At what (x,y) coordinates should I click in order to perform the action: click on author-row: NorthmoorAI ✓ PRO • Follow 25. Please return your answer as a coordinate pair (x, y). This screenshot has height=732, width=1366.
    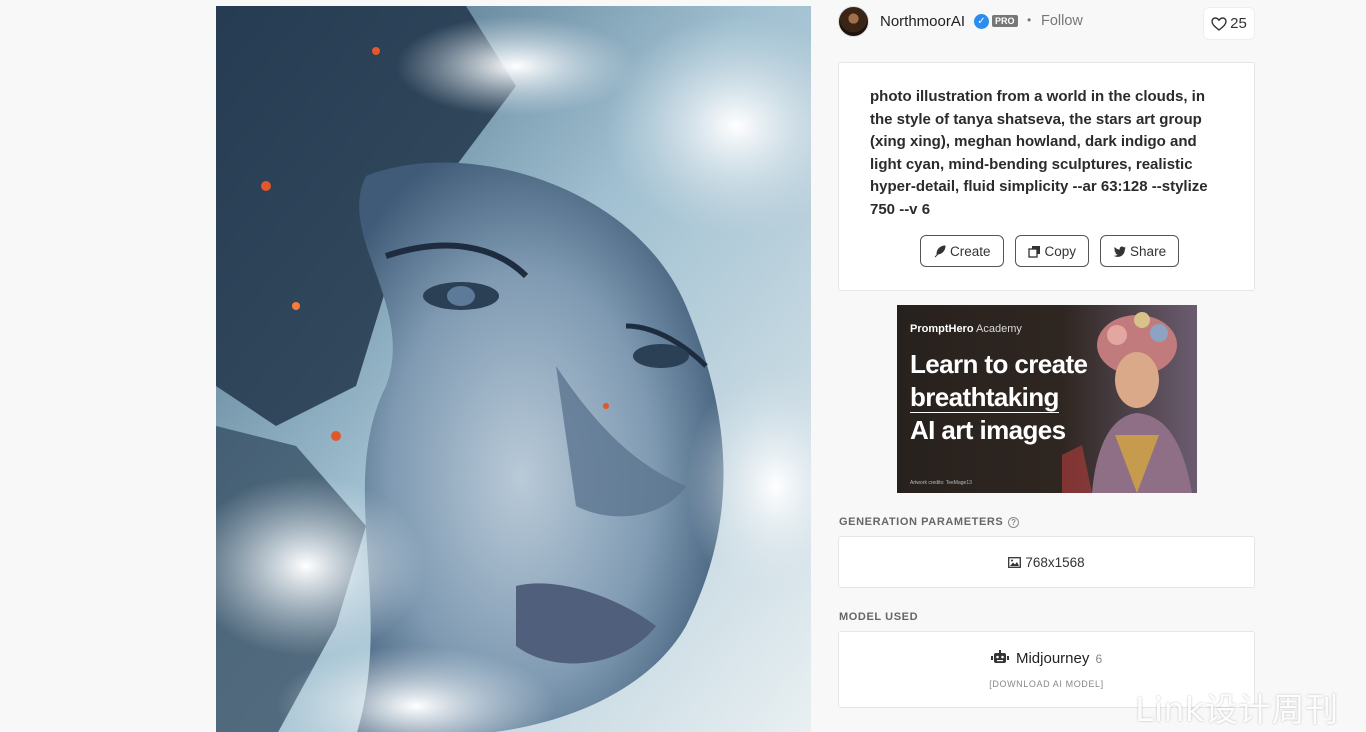
    Looking at the image, I should click on (1047, 23).